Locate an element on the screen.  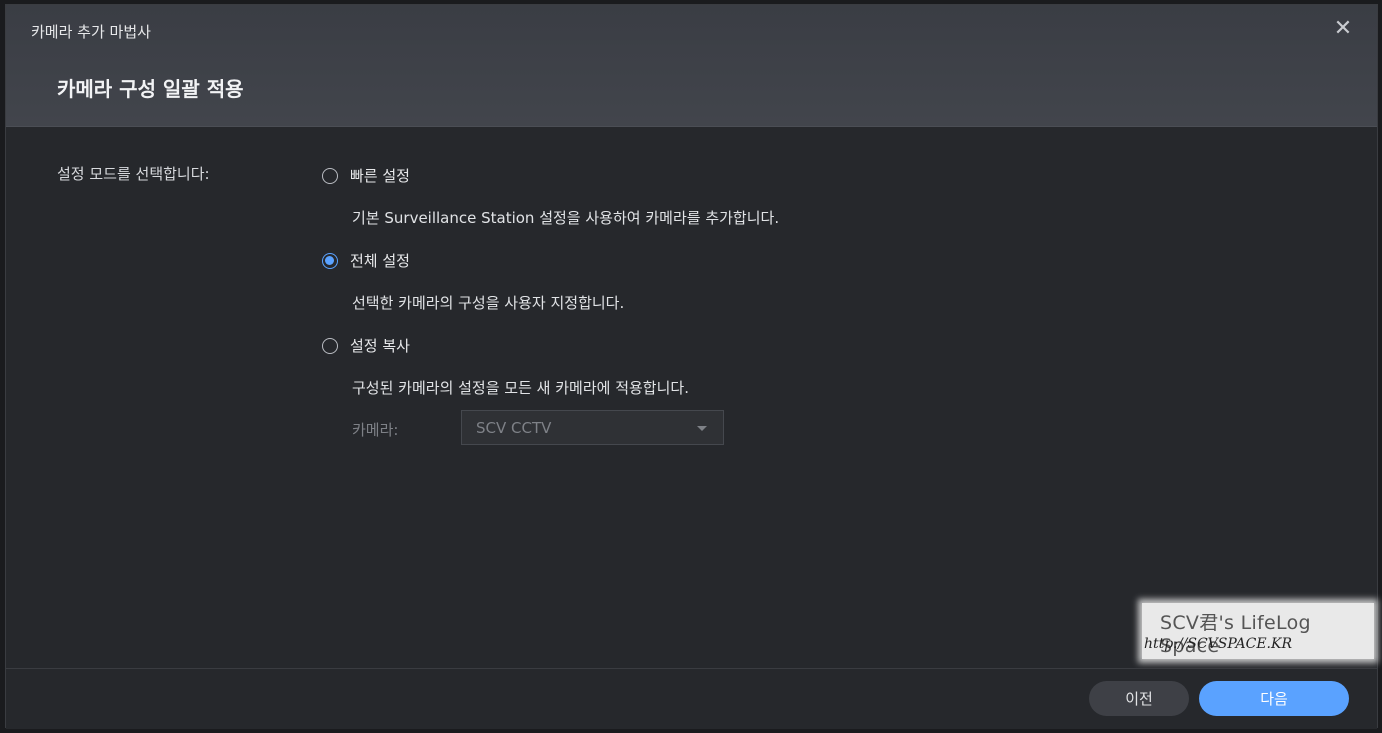
radio-label: 설정 복사 is located at coordinates (380, 346).